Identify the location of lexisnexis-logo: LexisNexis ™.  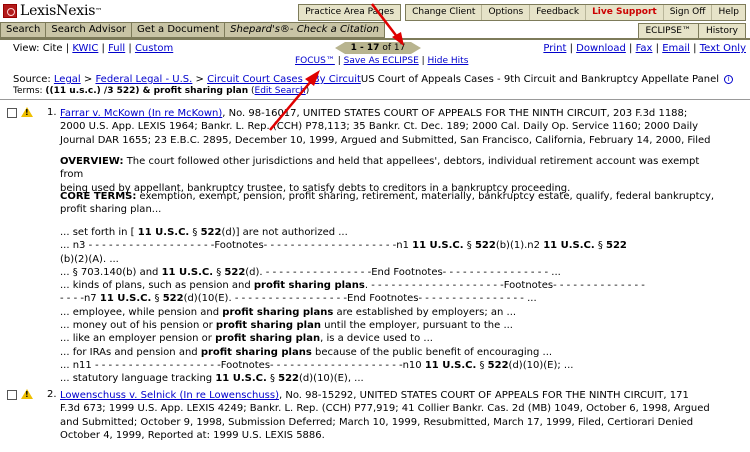
(52, 10).